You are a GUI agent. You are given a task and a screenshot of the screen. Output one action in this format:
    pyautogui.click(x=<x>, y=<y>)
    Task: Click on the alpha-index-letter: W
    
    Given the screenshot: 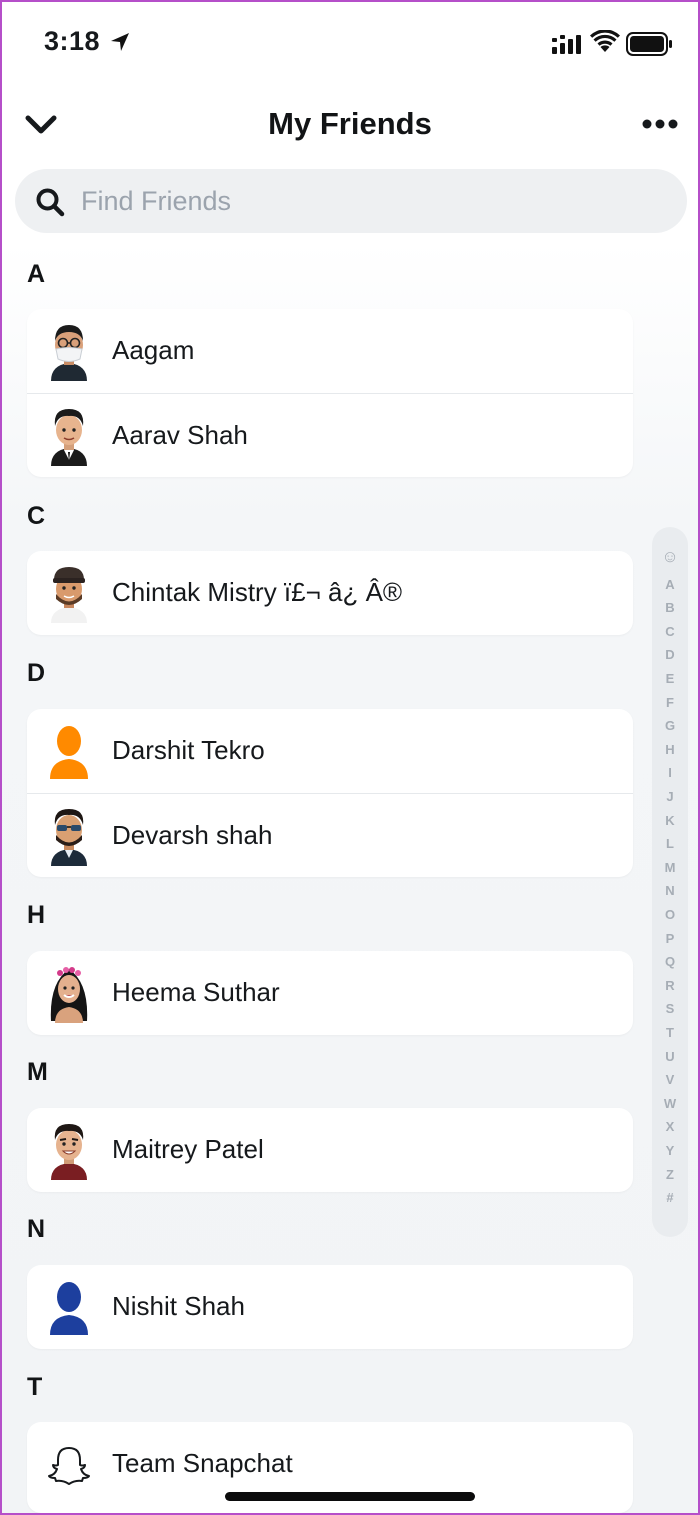 What is the action you would take?
    pyautogui.click(x=670, y=1104)
    